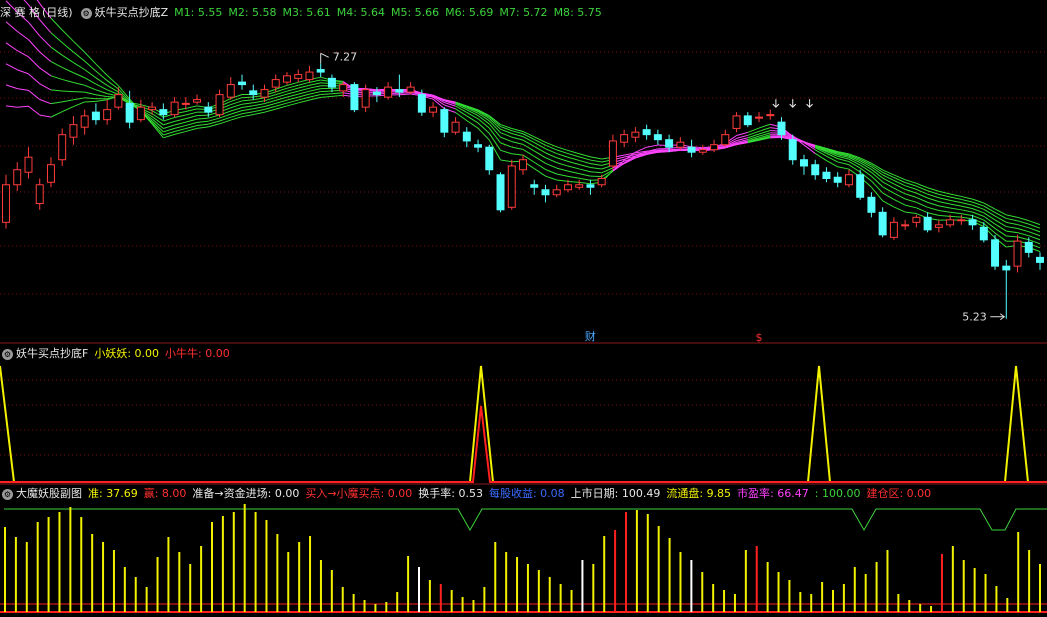  What do you see at coordinates (132, 13) in the screenshot?
I see `indicator-name: 妖牛买点抄底Z` at bounding box center [132, 13].